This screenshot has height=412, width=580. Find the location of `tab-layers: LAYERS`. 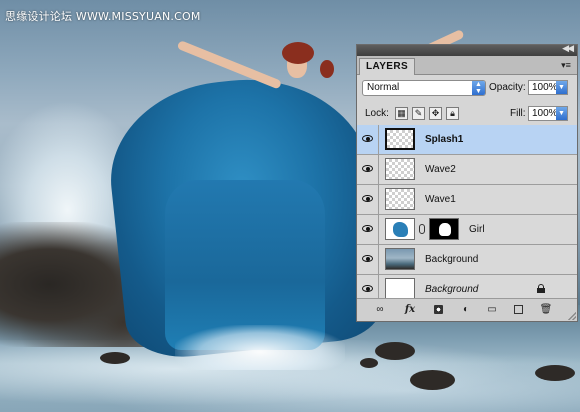

tab-layers: LAYERS is located at coordinates (387, 66).